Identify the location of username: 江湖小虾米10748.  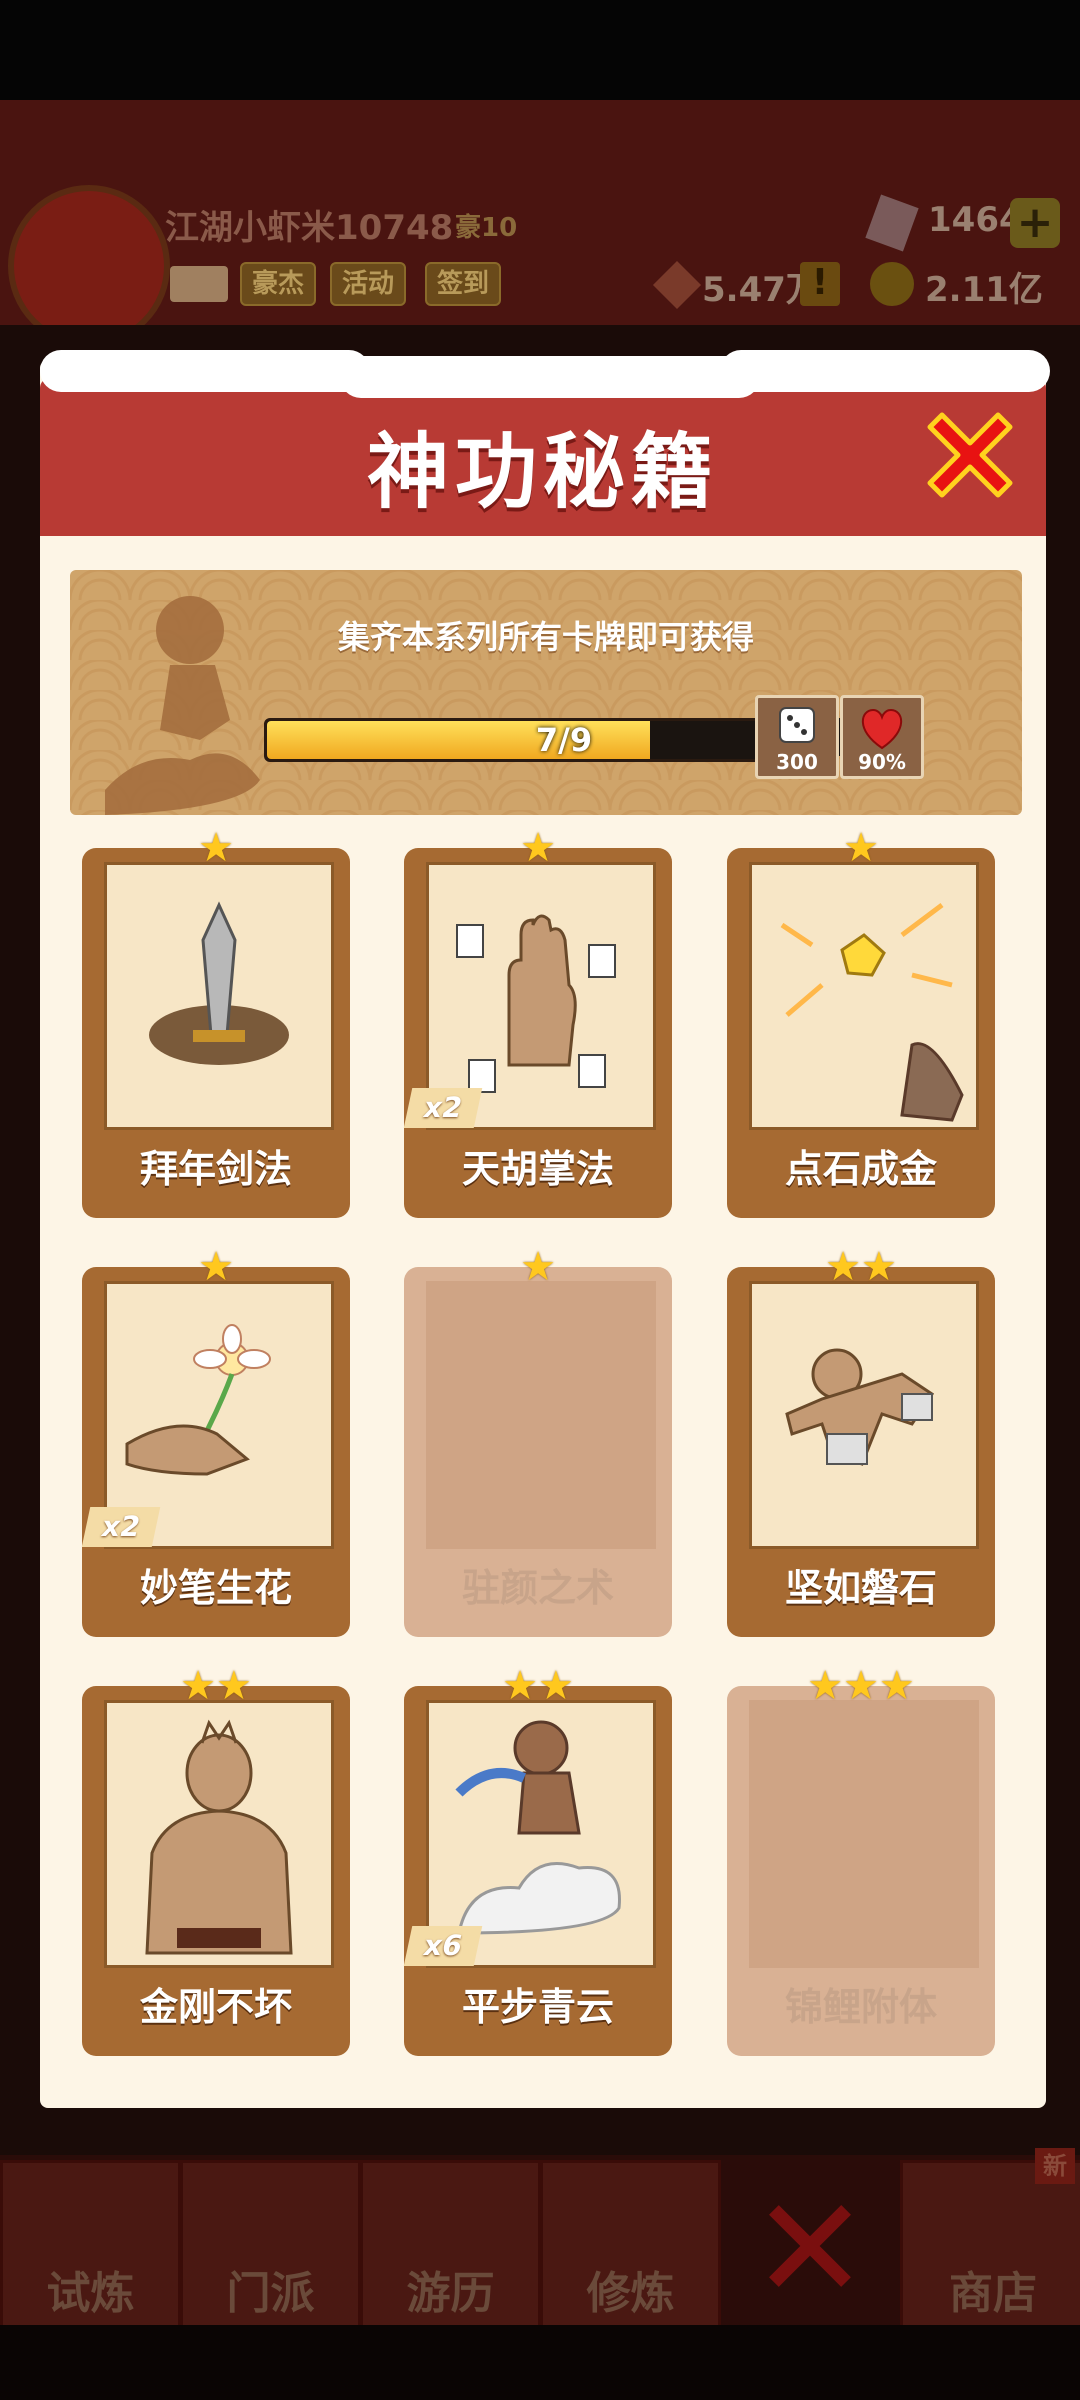
(309, 228).